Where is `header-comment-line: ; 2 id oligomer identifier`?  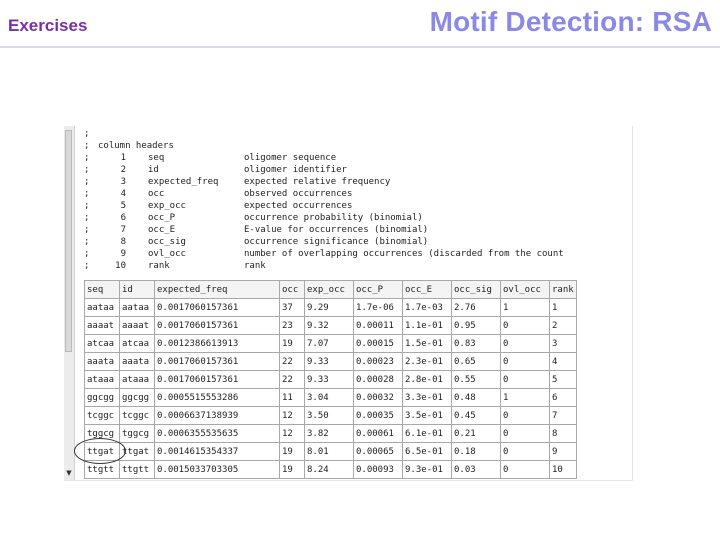
header-comment-line: ; 2 id oligomer identifier is located at coordinates (324, 170).